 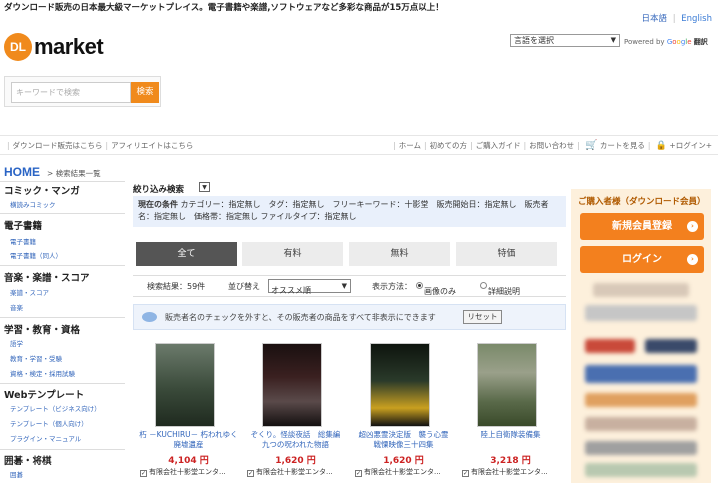 I want to click on sidebar-cat-music: 音楽・楽譜・スコア, so click(x=47, y=277).